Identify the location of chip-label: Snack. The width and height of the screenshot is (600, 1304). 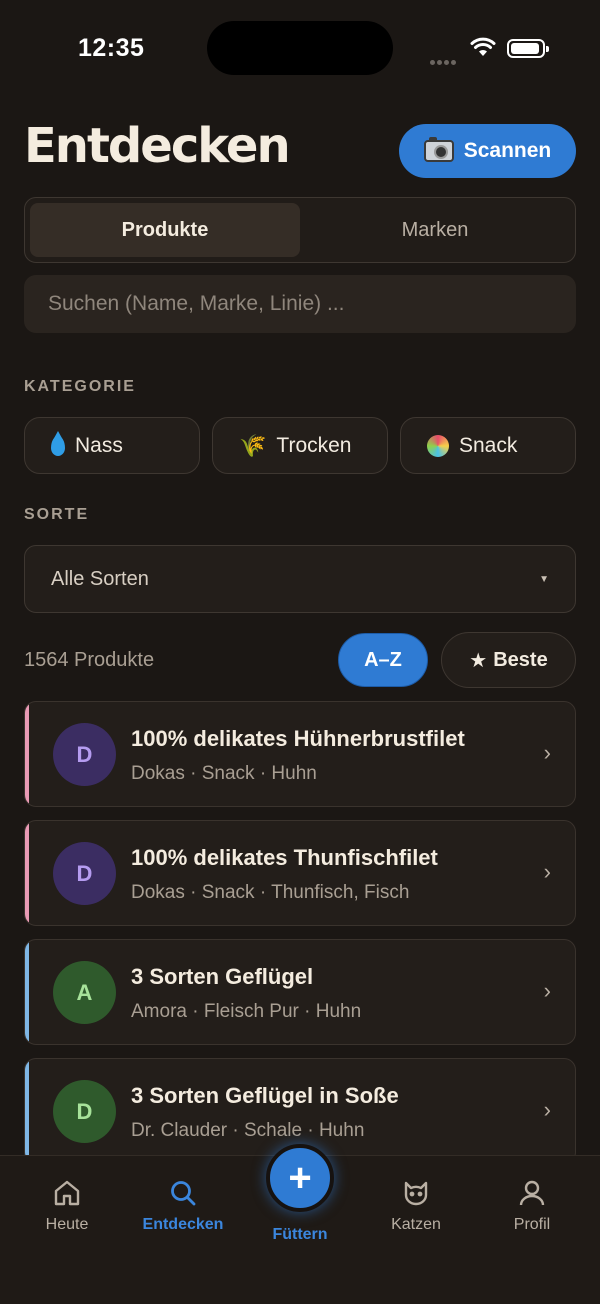
(488, 445).